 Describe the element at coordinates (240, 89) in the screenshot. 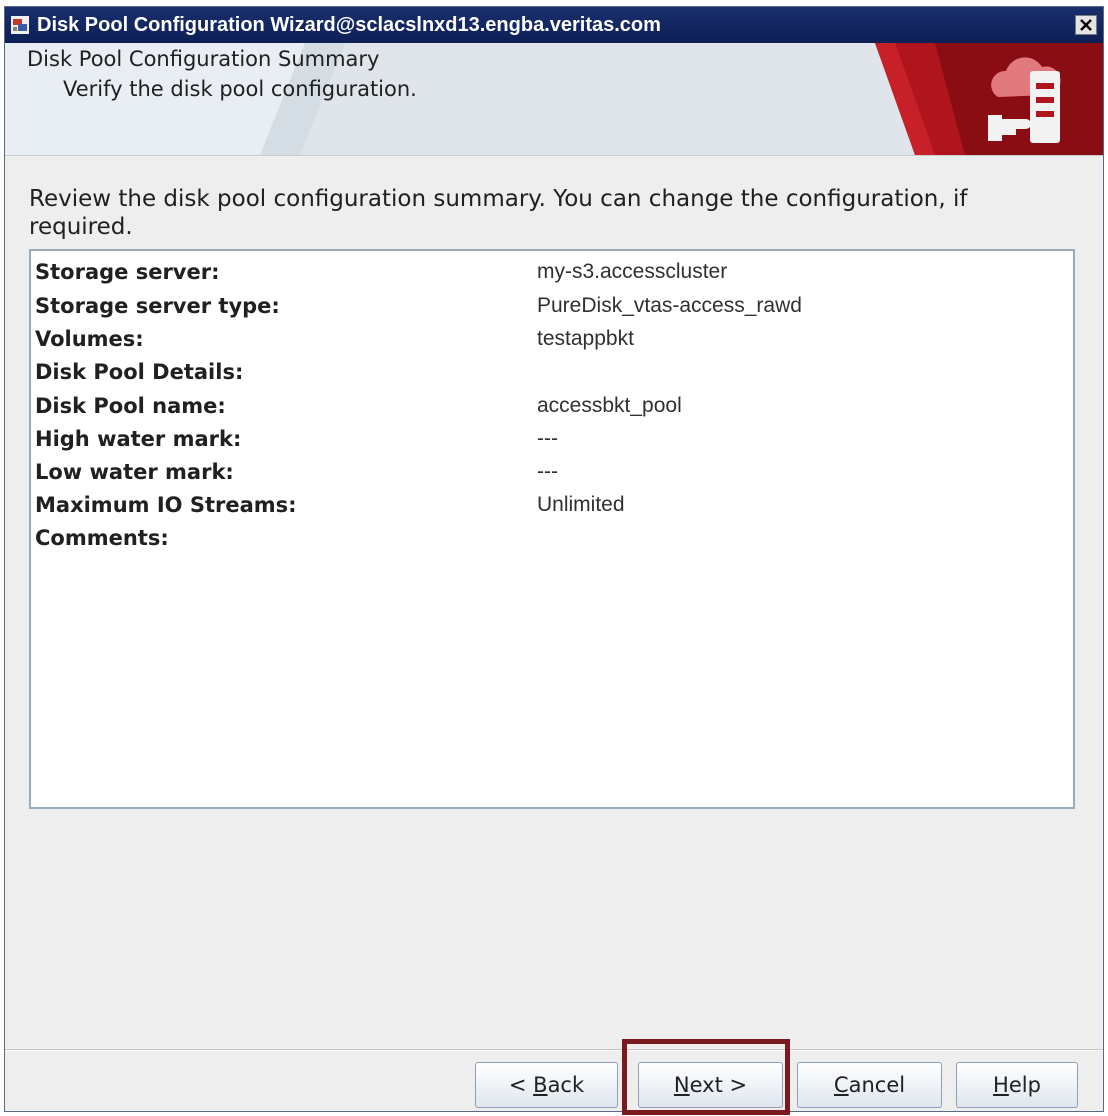

I see `page-subtitle: Verify the disk pool configuration.` at that location.